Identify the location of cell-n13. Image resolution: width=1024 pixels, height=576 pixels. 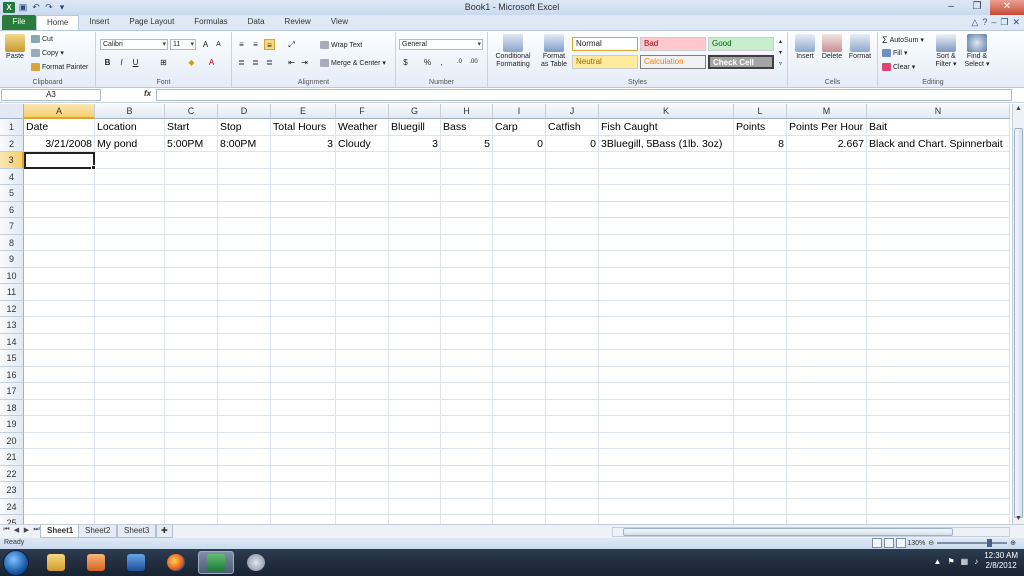
(938, 325).